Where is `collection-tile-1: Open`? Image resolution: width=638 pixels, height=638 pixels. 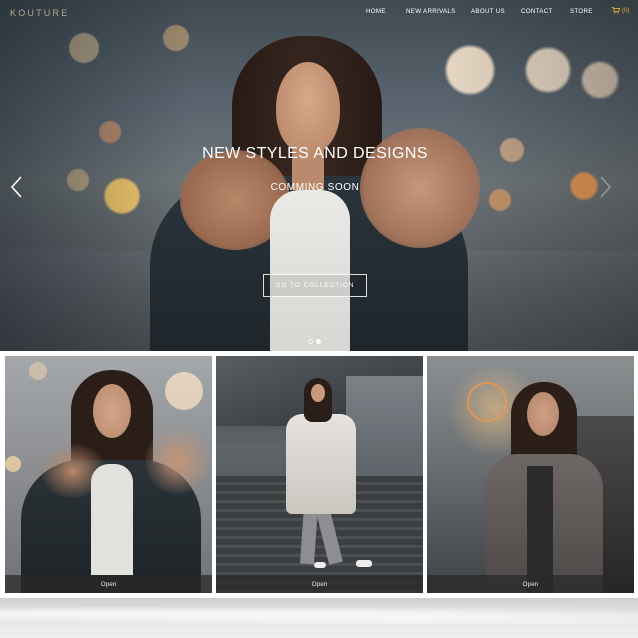 collection-tile-1: Open is located at coordinates (108, 474).